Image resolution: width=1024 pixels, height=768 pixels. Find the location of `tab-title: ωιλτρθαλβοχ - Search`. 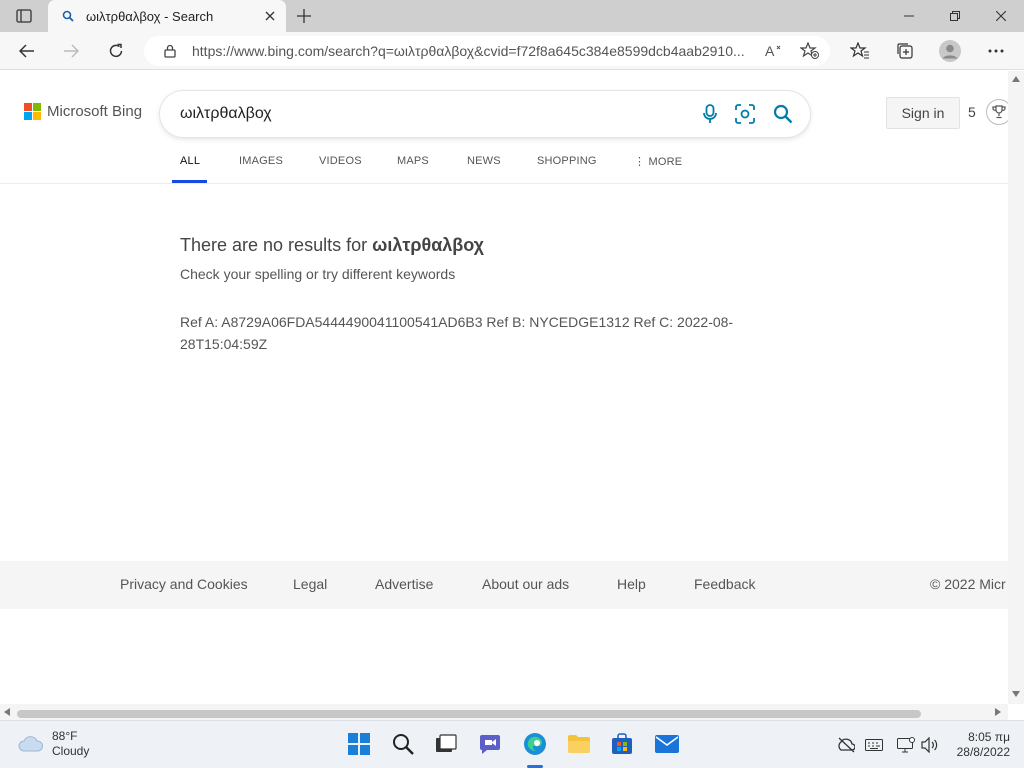

tab-title: ωιλτρθαλβοχ - Search is located at coordinates (150, 16).